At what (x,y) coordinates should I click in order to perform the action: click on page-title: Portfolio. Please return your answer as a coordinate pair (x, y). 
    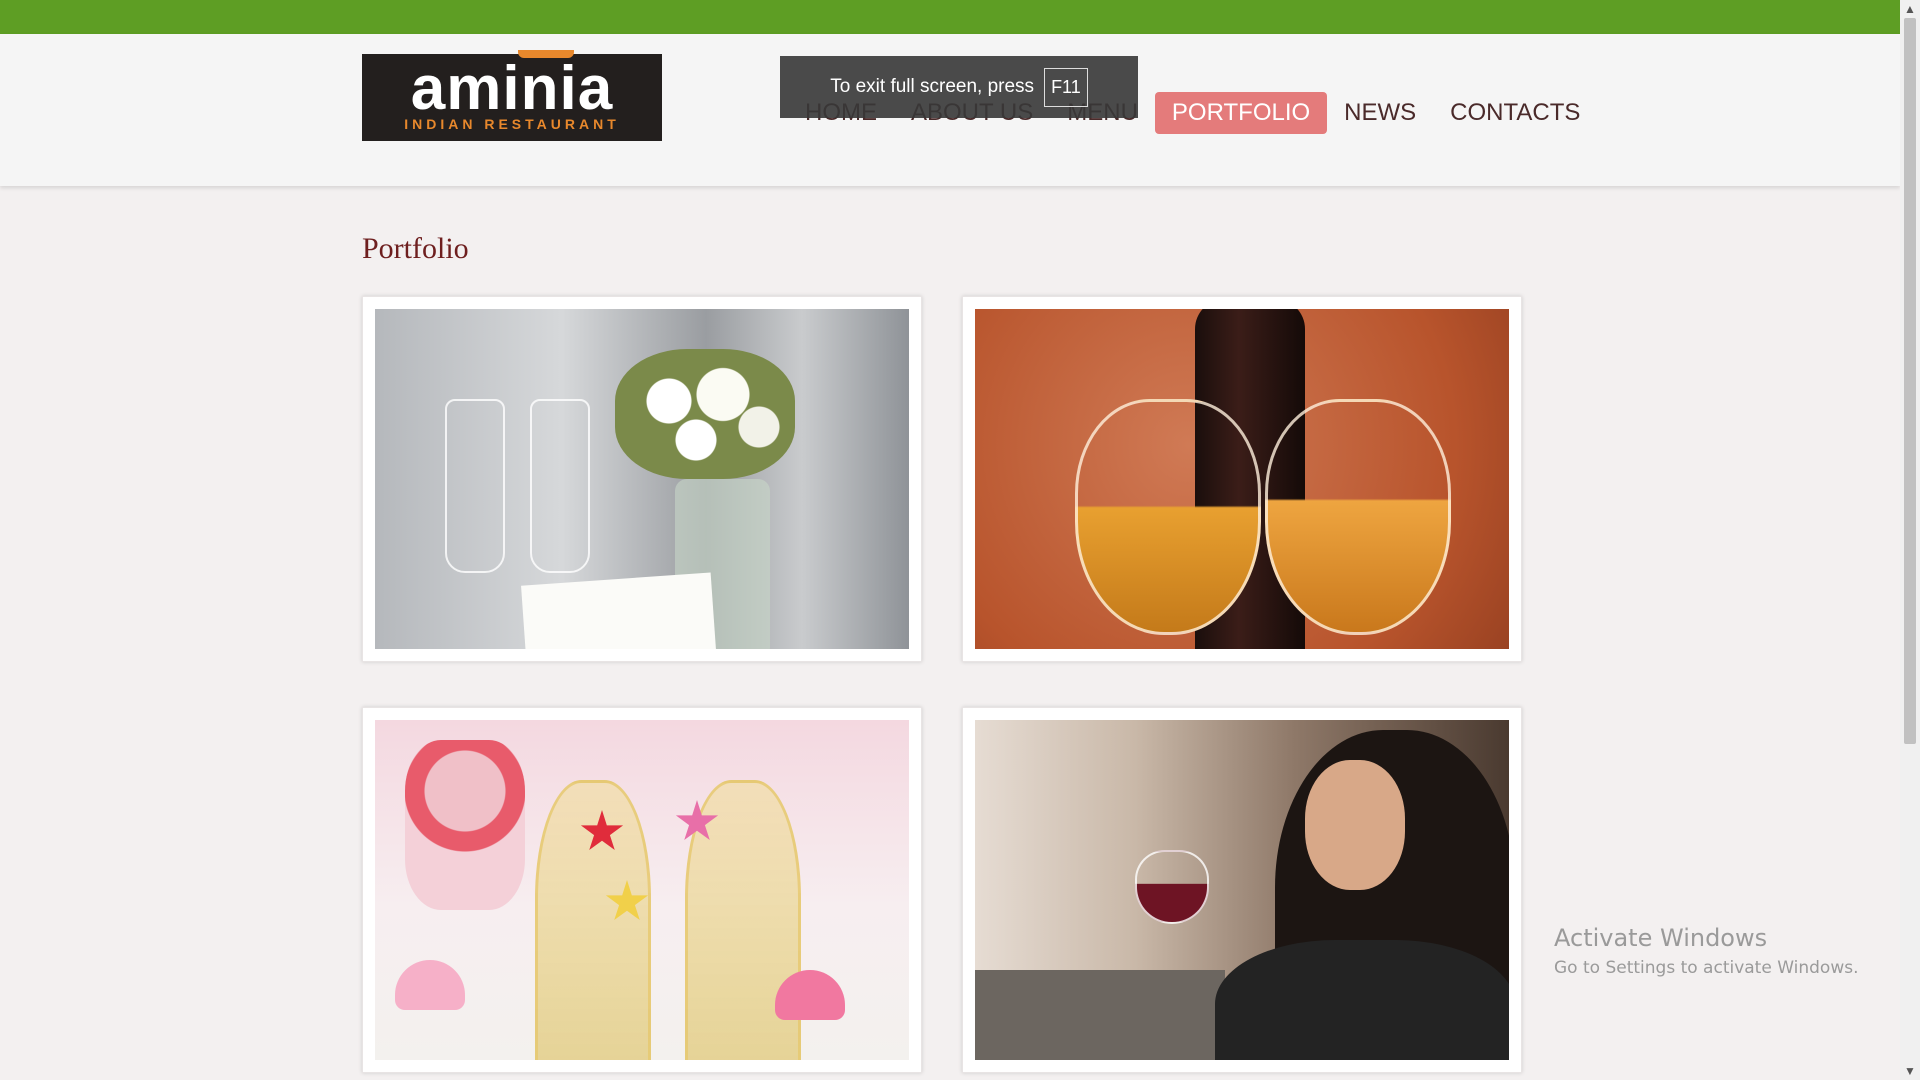
    Looking at the image, I should click on (415, 248).